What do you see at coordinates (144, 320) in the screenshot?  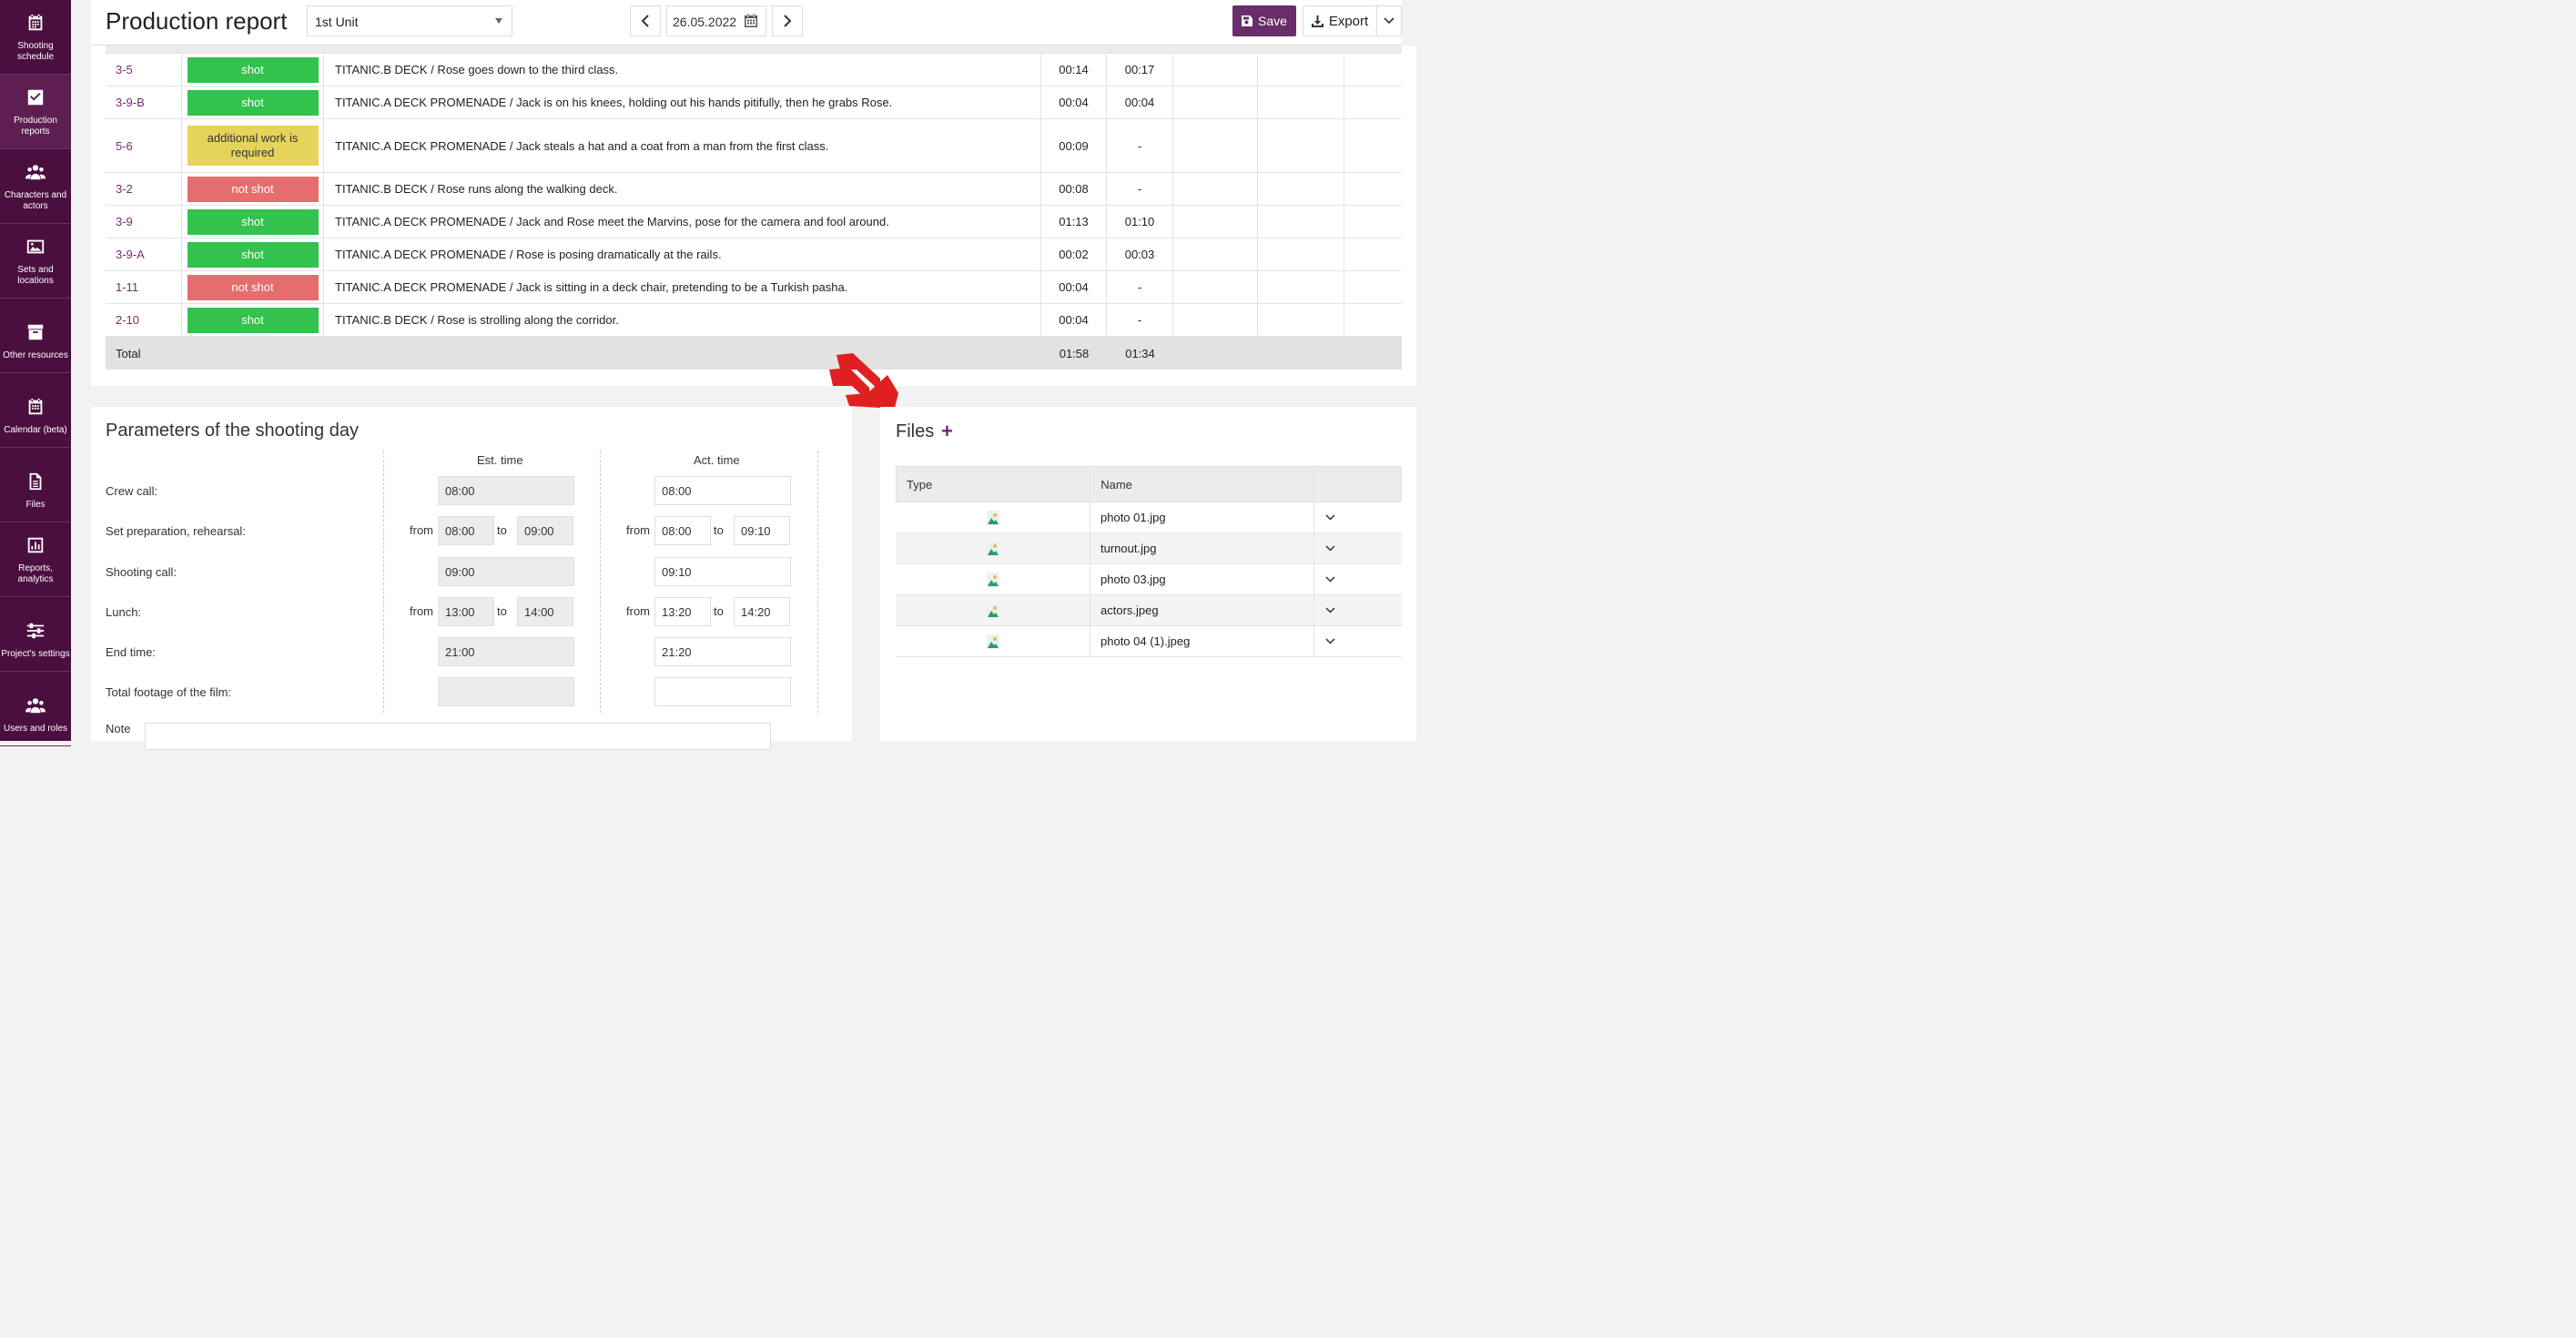 I see `scene-number: 2-10` at bounding box center [144, 320].